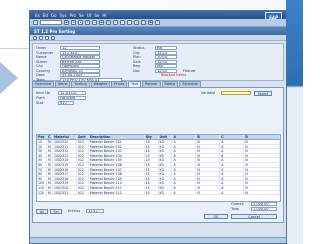 The width and height of the screenshot is (320, 244). Describe the element at coordinates (80, 57) in the screenshot. I see `name-field: Grünewald Rappel` at that location.